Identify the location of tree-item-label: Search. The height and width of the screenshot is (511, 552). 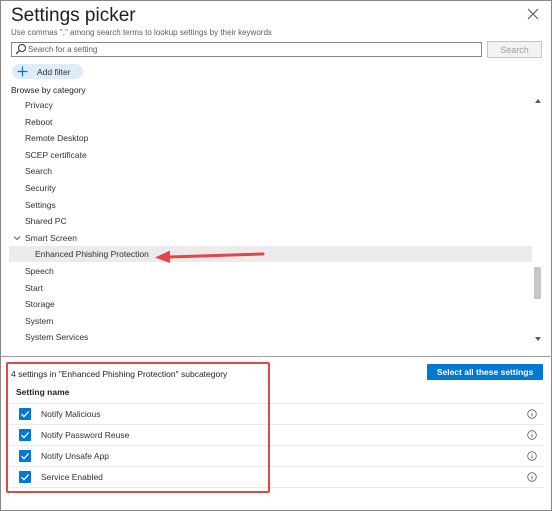
(38, 171).